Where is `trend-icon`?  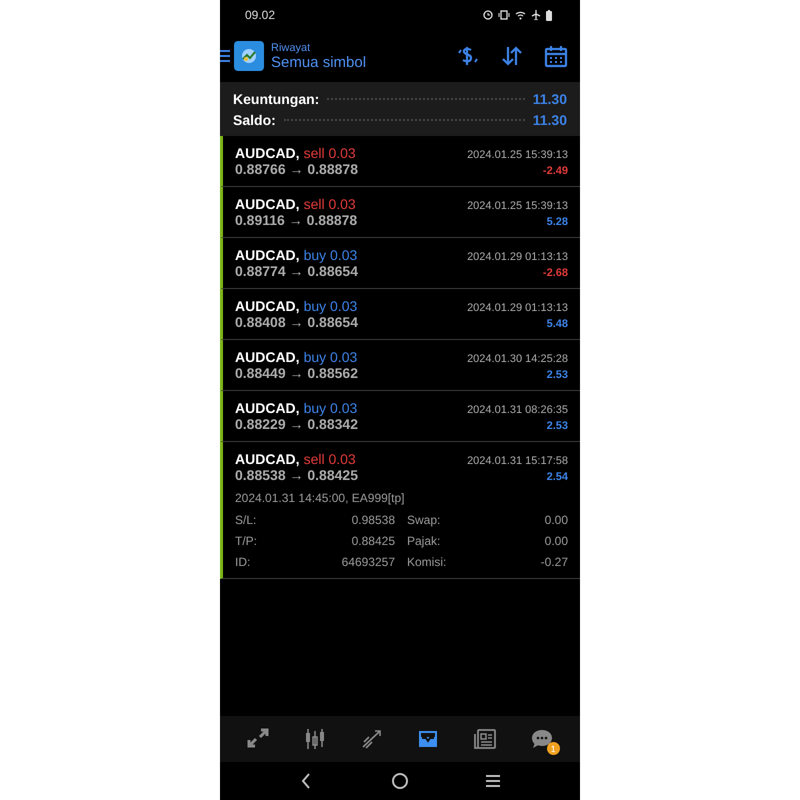 trend-icon is located at coordinates (372, 739).